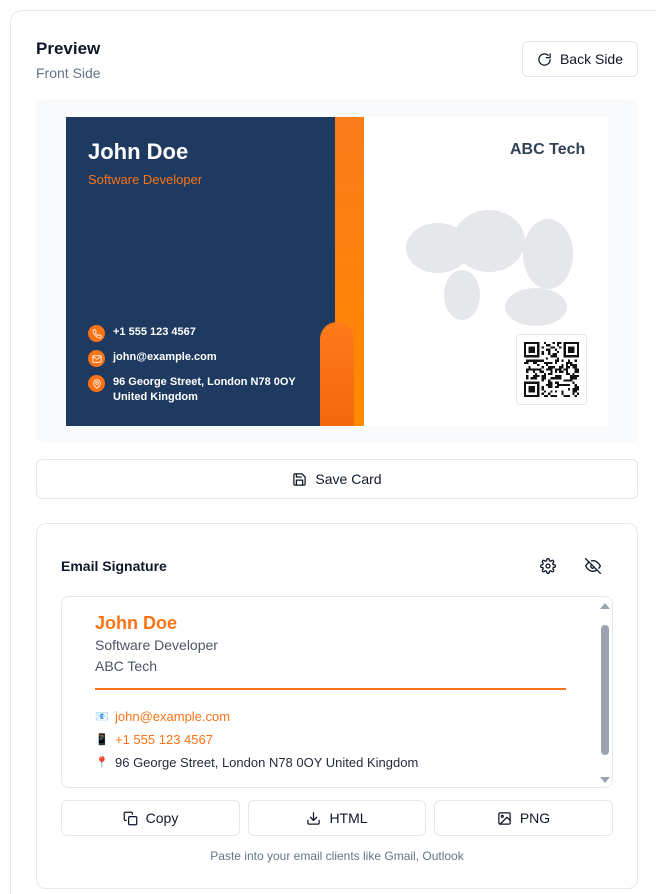 The image size is (656, 894). I want to click on scrollbar, so click(605, 693).